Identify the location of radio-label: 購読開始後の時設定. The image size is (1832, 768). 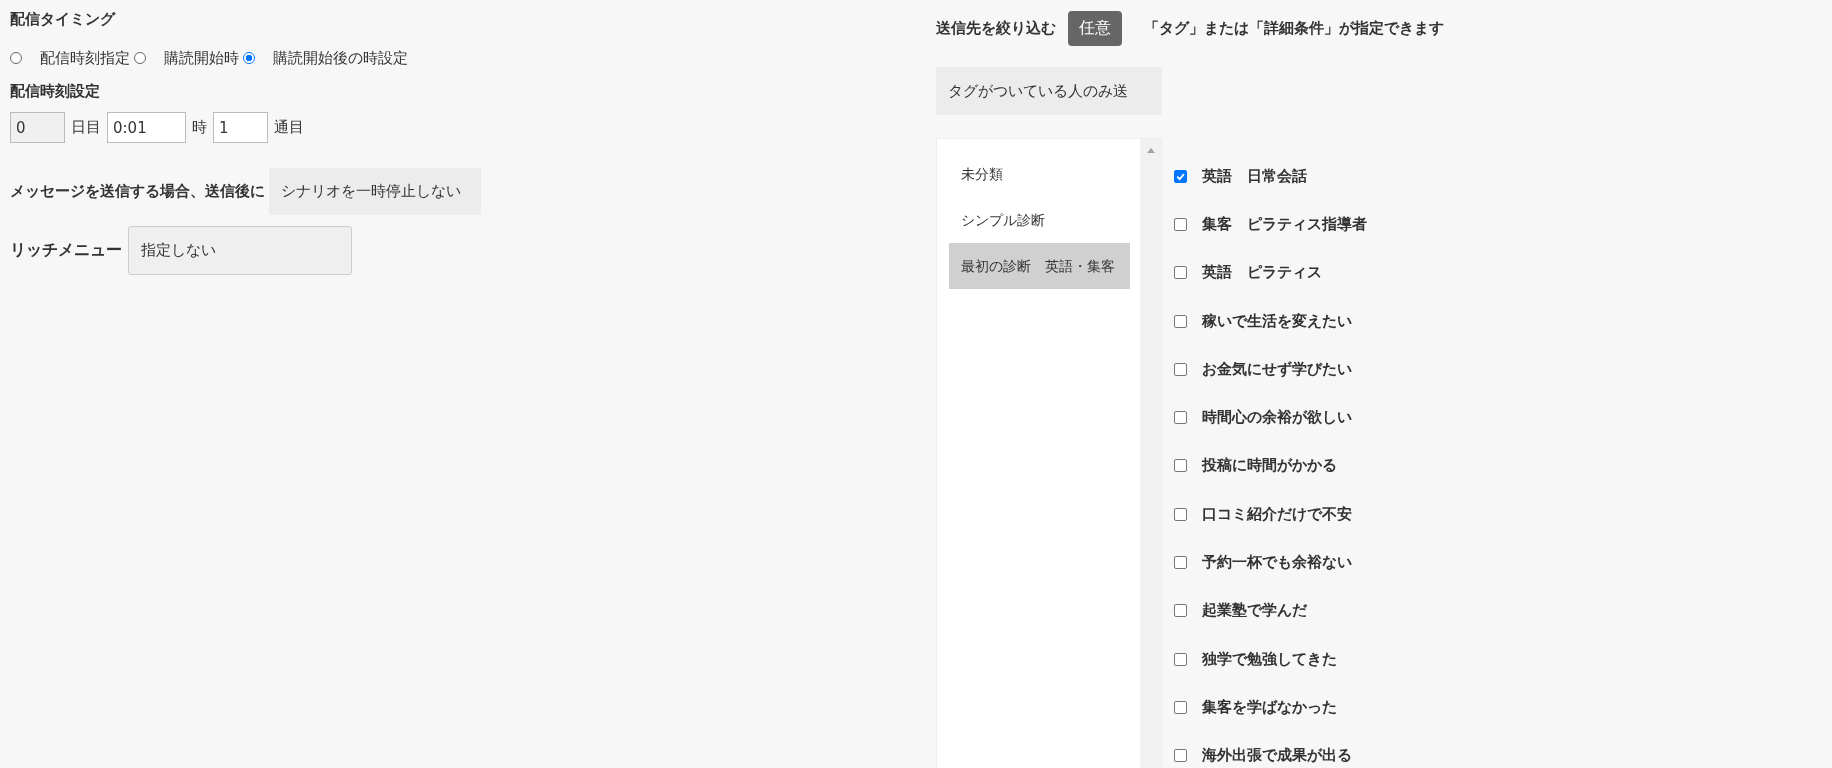
(340, 58).